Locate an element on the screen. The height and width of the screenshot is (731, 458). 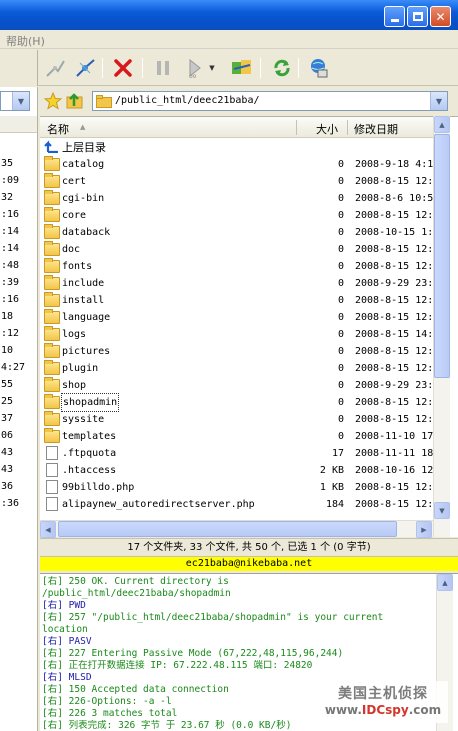
file-name: databack is located at coordinates (86, 232).